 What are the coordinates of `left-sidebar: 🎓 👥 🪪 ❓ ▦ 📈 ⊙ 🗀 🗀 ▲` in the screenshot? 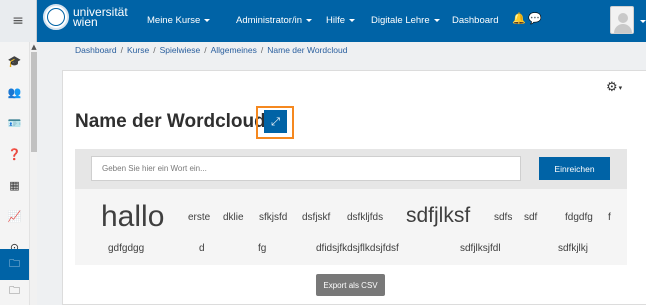 It's located at (18, 173).